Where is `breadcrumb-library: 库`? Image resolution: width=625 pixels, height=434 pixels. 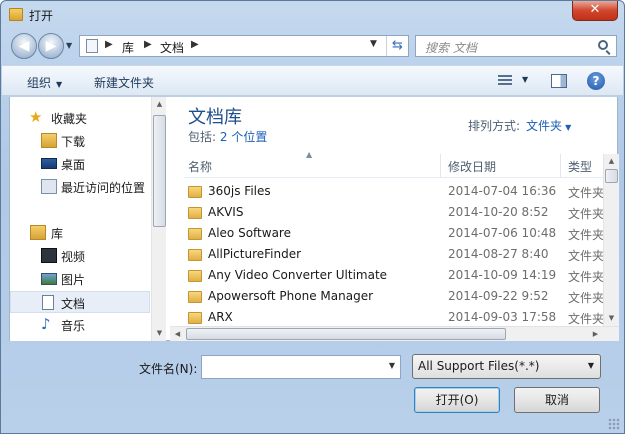
breadcrumb-library: 库 is located at coordinates (128, 47).